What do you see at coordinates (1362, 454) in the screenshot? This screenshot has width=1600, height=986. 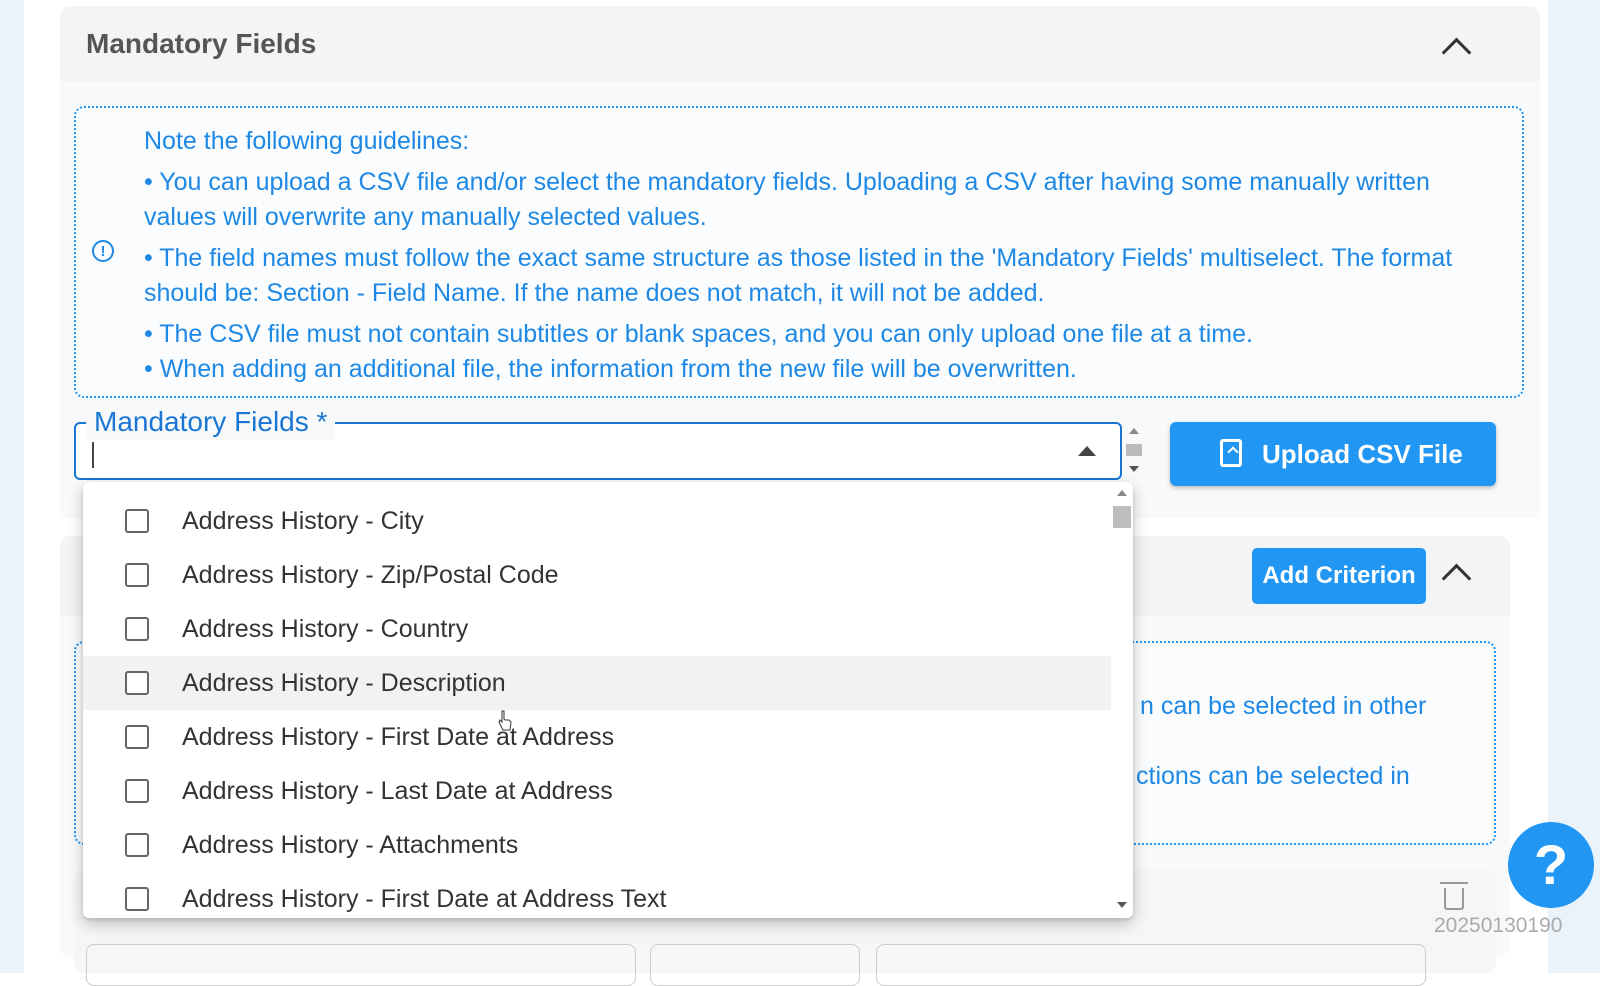 I see `upload-csv-label: Upload CSV File` at bounding box center [1362, 454].